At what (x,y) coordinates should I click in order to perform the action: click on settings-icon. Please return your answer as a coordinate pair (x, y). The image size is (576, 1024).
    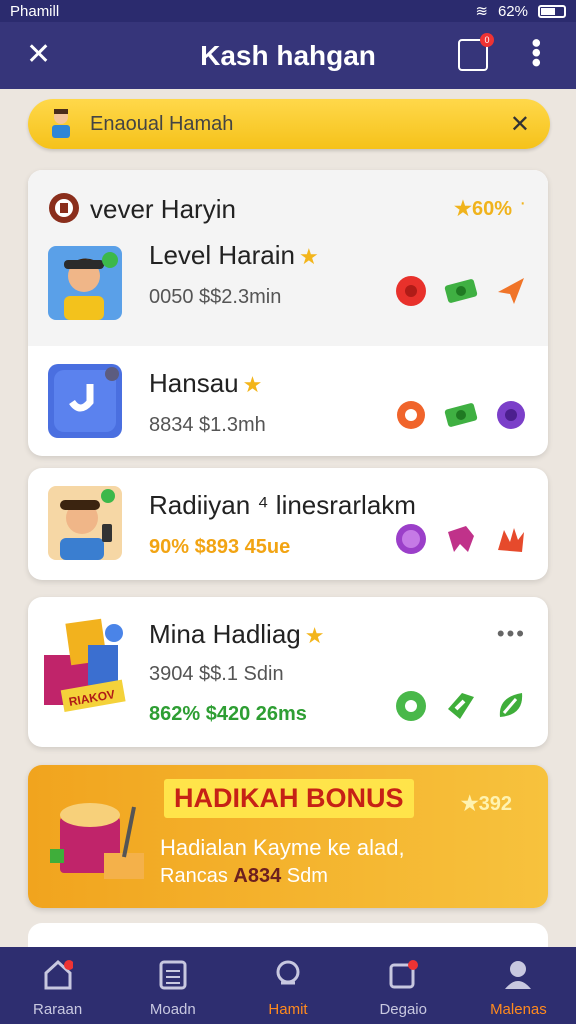
    Looking at the image, I should click on (511, 415).